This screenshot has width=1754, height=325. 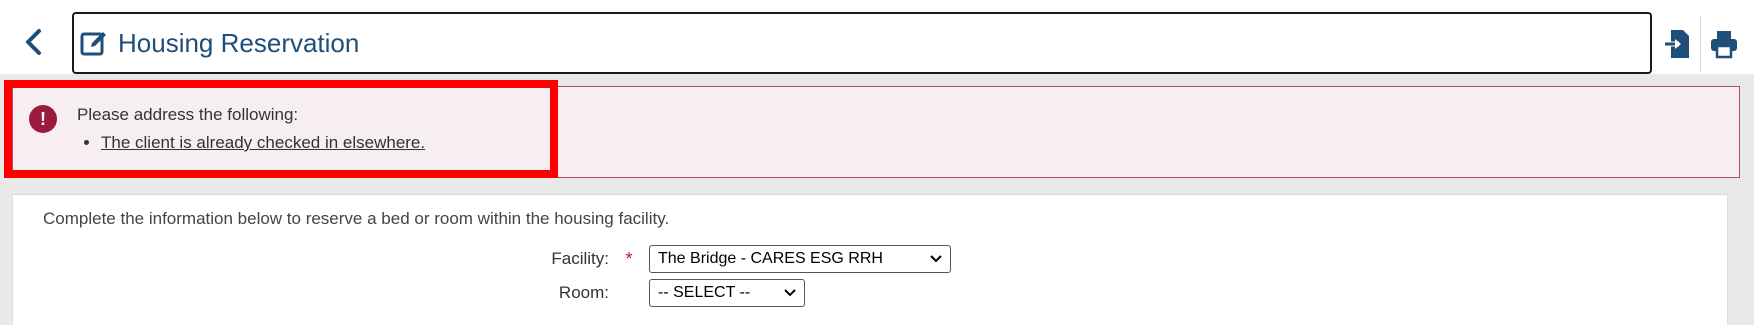 I want to click on header-divider, so click(x=1700, y=44).